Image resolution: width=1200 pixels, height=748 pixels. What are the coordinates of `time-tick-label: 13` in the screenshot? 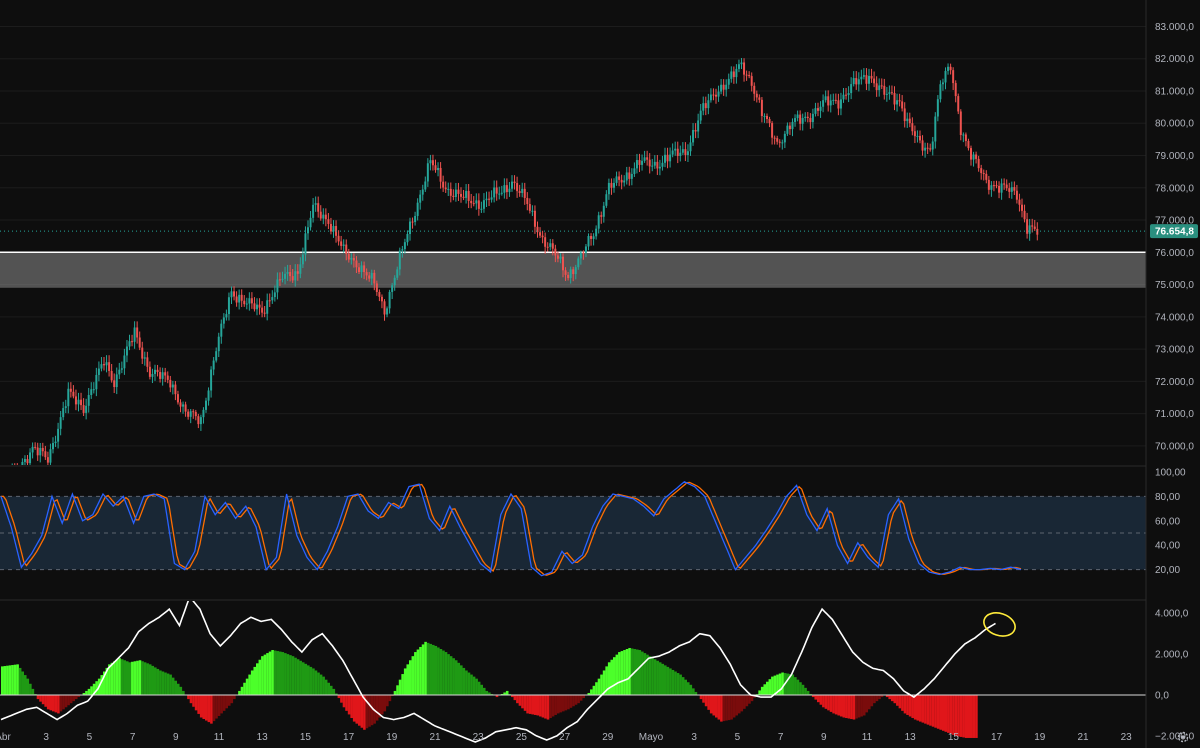 It's located at (263, 737).